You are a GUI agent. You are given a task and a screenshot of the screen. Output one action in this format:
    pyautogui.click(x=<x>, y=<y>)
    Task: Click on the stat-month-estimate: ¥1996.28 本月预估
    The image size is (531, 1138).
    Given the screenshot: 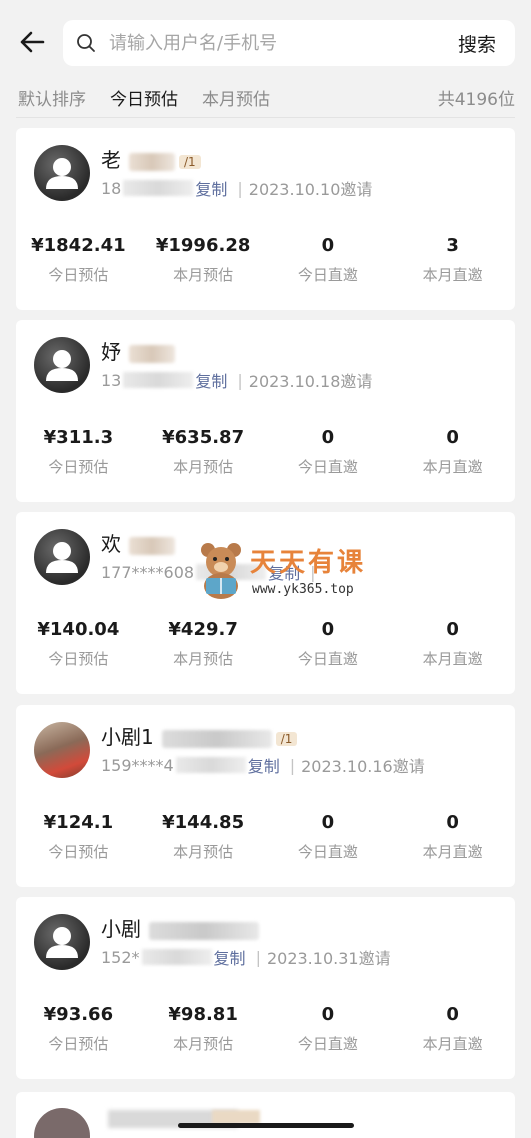 What is the action you would take?
    pyautogui.click(x=203, y=262)
    